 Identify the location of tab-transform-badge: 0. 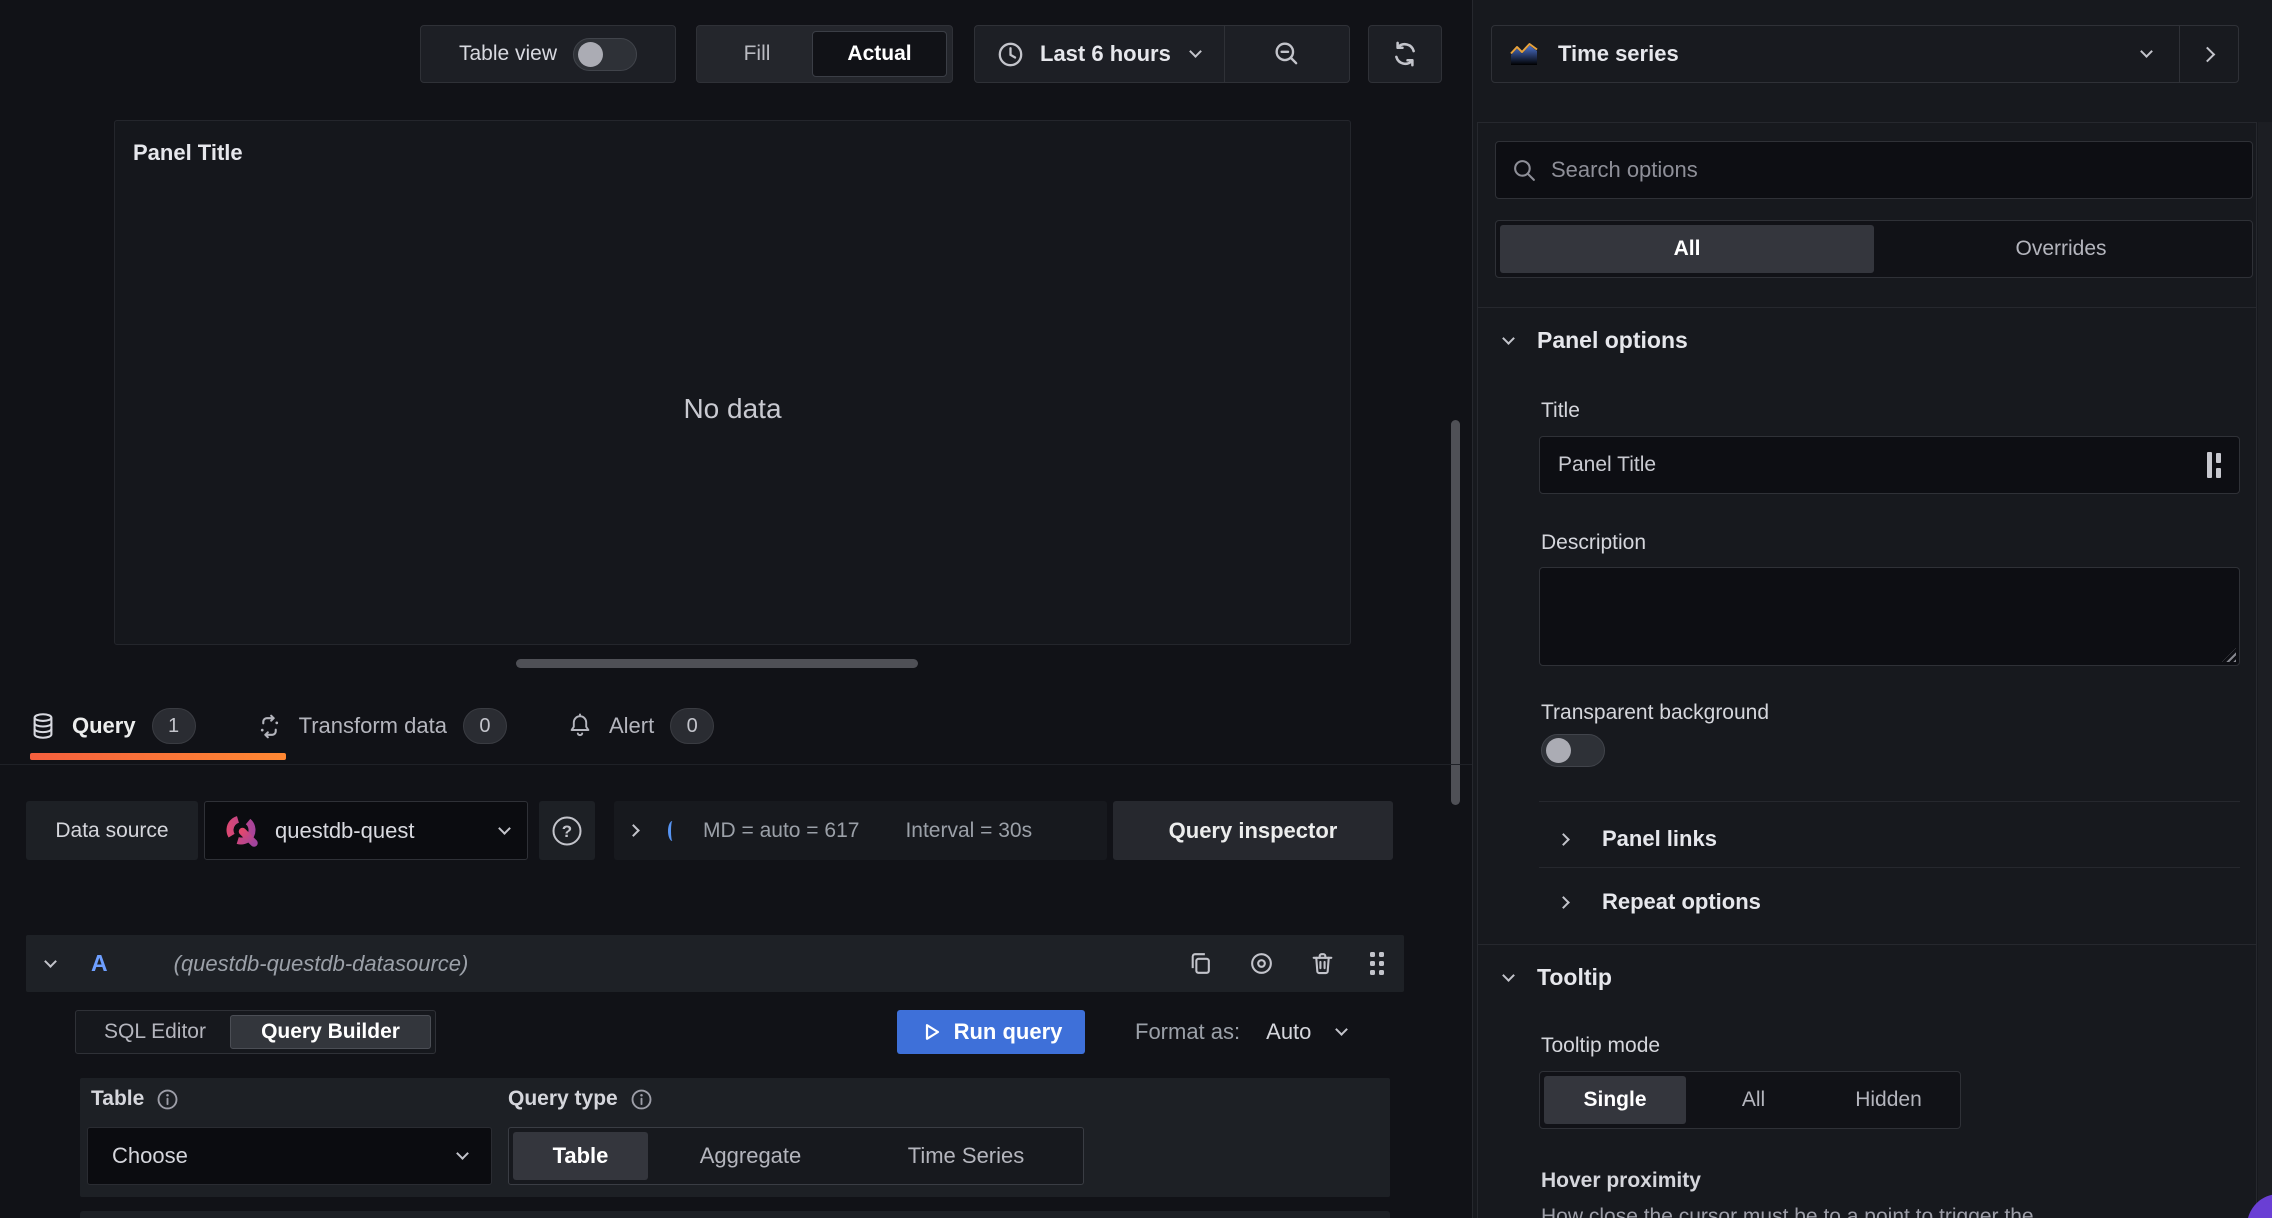
(484, 726).